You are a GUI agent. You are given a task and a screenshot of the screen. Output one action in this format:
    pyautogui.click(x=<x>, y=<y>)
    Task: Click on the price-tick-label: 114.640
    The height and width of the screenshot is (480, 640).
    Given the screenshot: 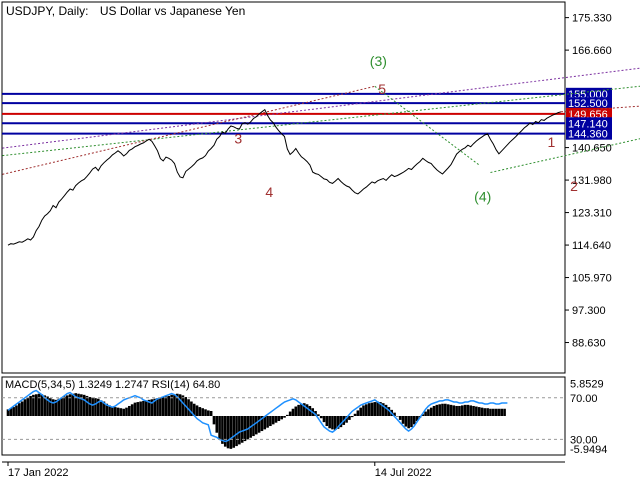 What is the action you would take?
    pyautogui.click(x=591, y=246)
    